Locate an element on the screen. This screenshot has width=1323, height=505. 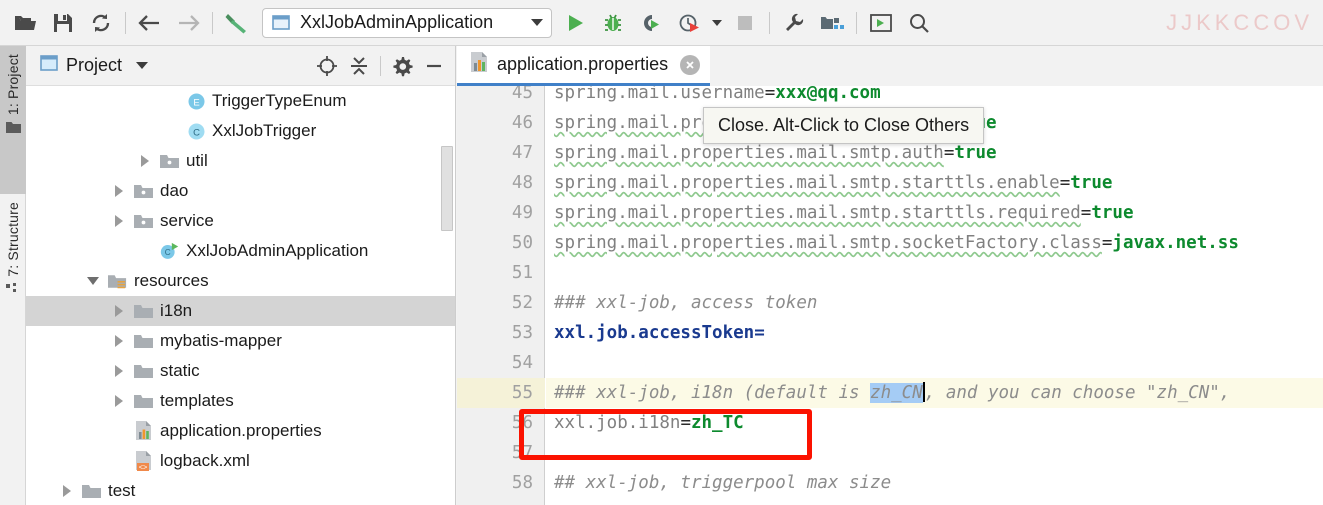
tree-item-test: test is located at coordinates (240, 490).